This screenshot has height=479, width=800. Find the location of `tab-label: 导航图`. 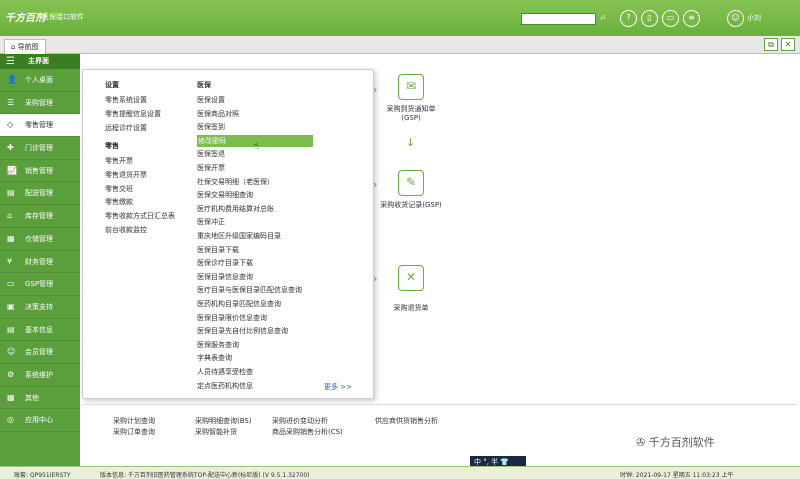

tab-label: 导航图 is located at coordinates (28, 47).